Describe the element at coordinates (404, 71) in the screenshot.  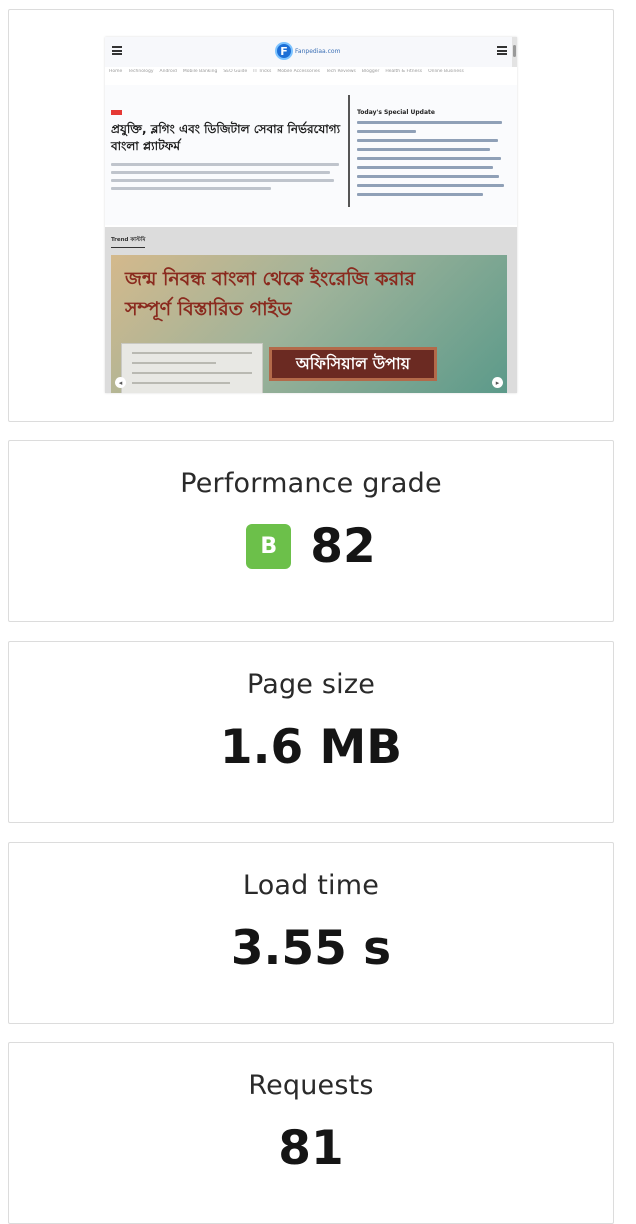
I see `nav-item: Health & Fitness` at that location.